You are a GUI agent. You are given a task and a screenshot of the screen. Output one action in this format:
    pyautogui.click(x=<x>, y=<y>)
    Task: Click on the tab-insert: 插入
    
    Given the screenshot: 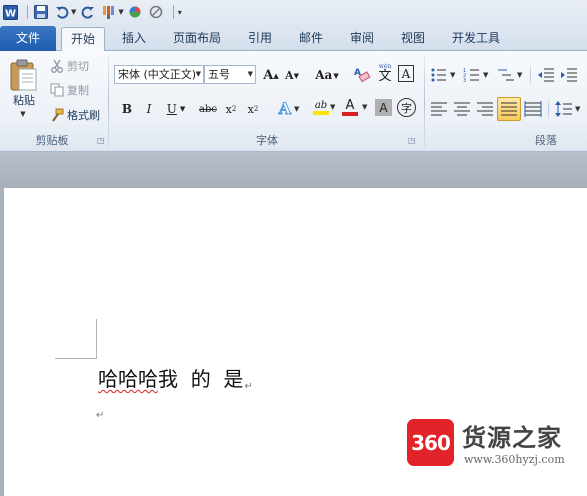 What is the action you would take?
    pyautogui.click(x=134, y=39)
    